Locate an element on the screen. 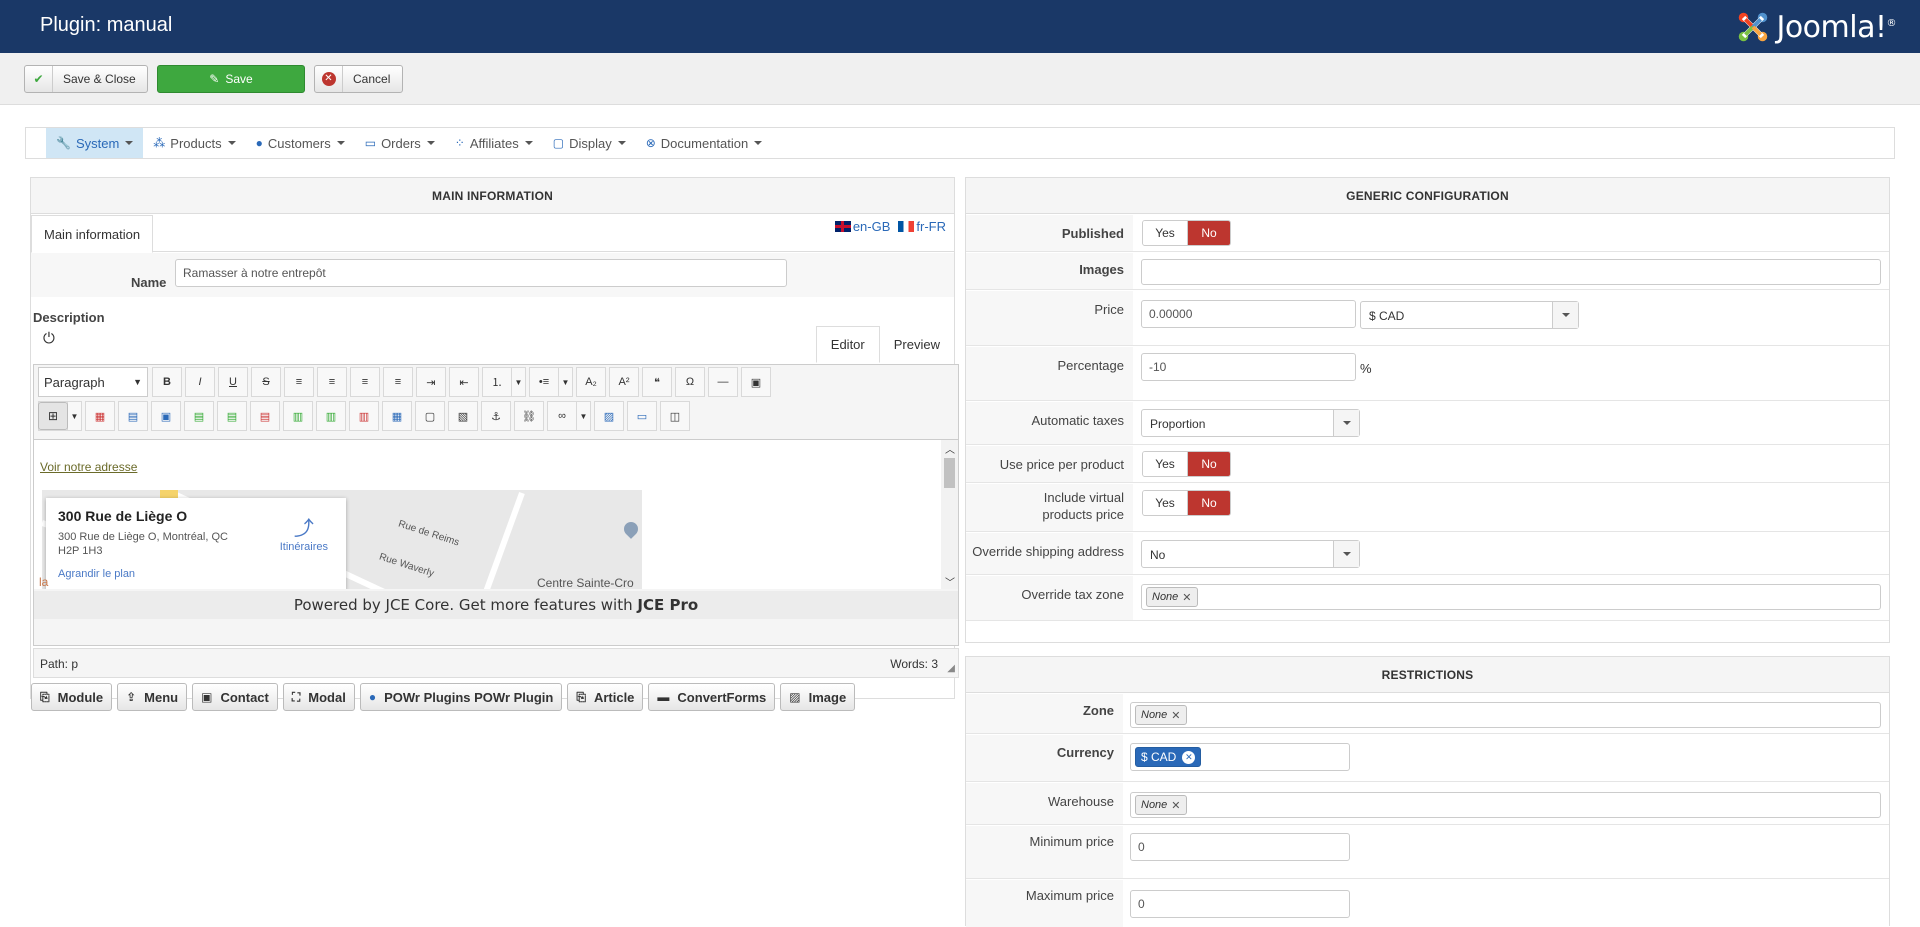 The image size is (1920, 927). article-button: ⎘ Article is located at coordinates (605, 697).